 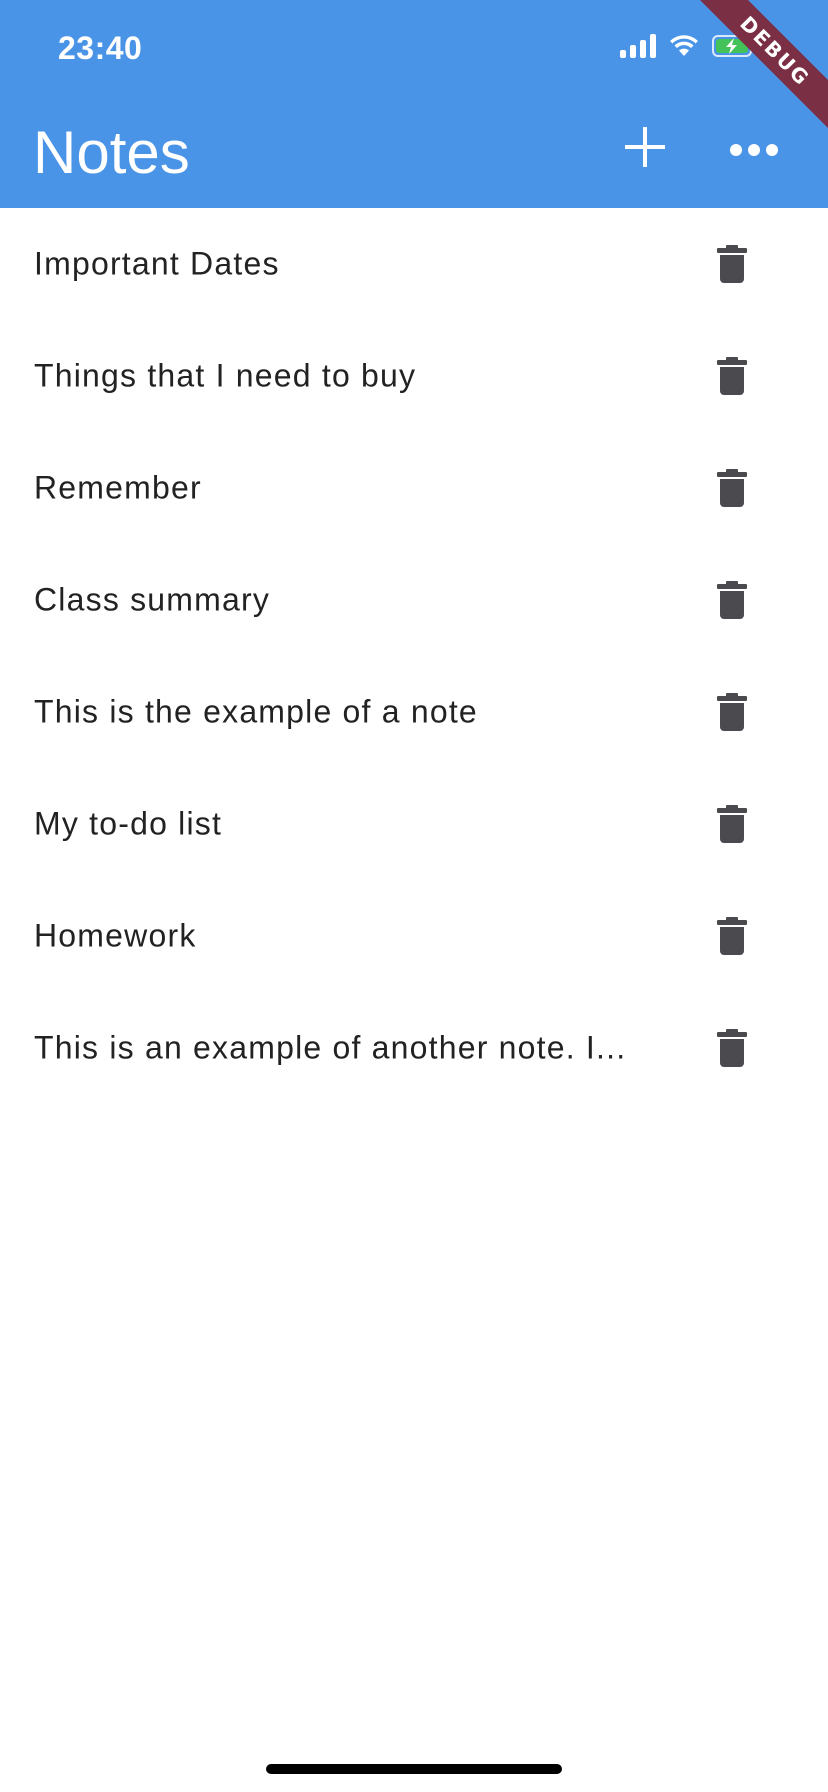 I want to click on note-title: Things that I need to buy, so click(x=225, y=375).